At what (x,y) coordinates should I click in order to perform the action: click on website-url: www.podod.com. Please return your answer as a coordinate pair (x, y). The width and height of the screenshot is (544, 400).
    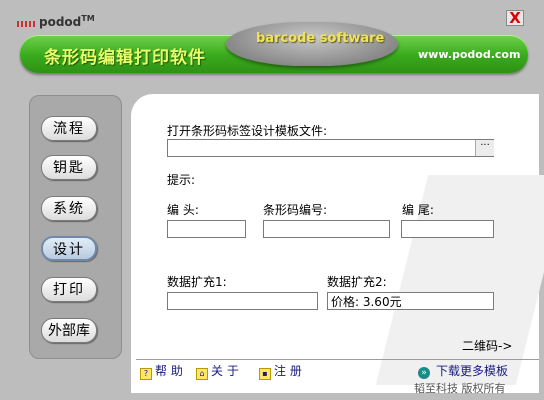
    Looking at the image, I should click on (469, 54).